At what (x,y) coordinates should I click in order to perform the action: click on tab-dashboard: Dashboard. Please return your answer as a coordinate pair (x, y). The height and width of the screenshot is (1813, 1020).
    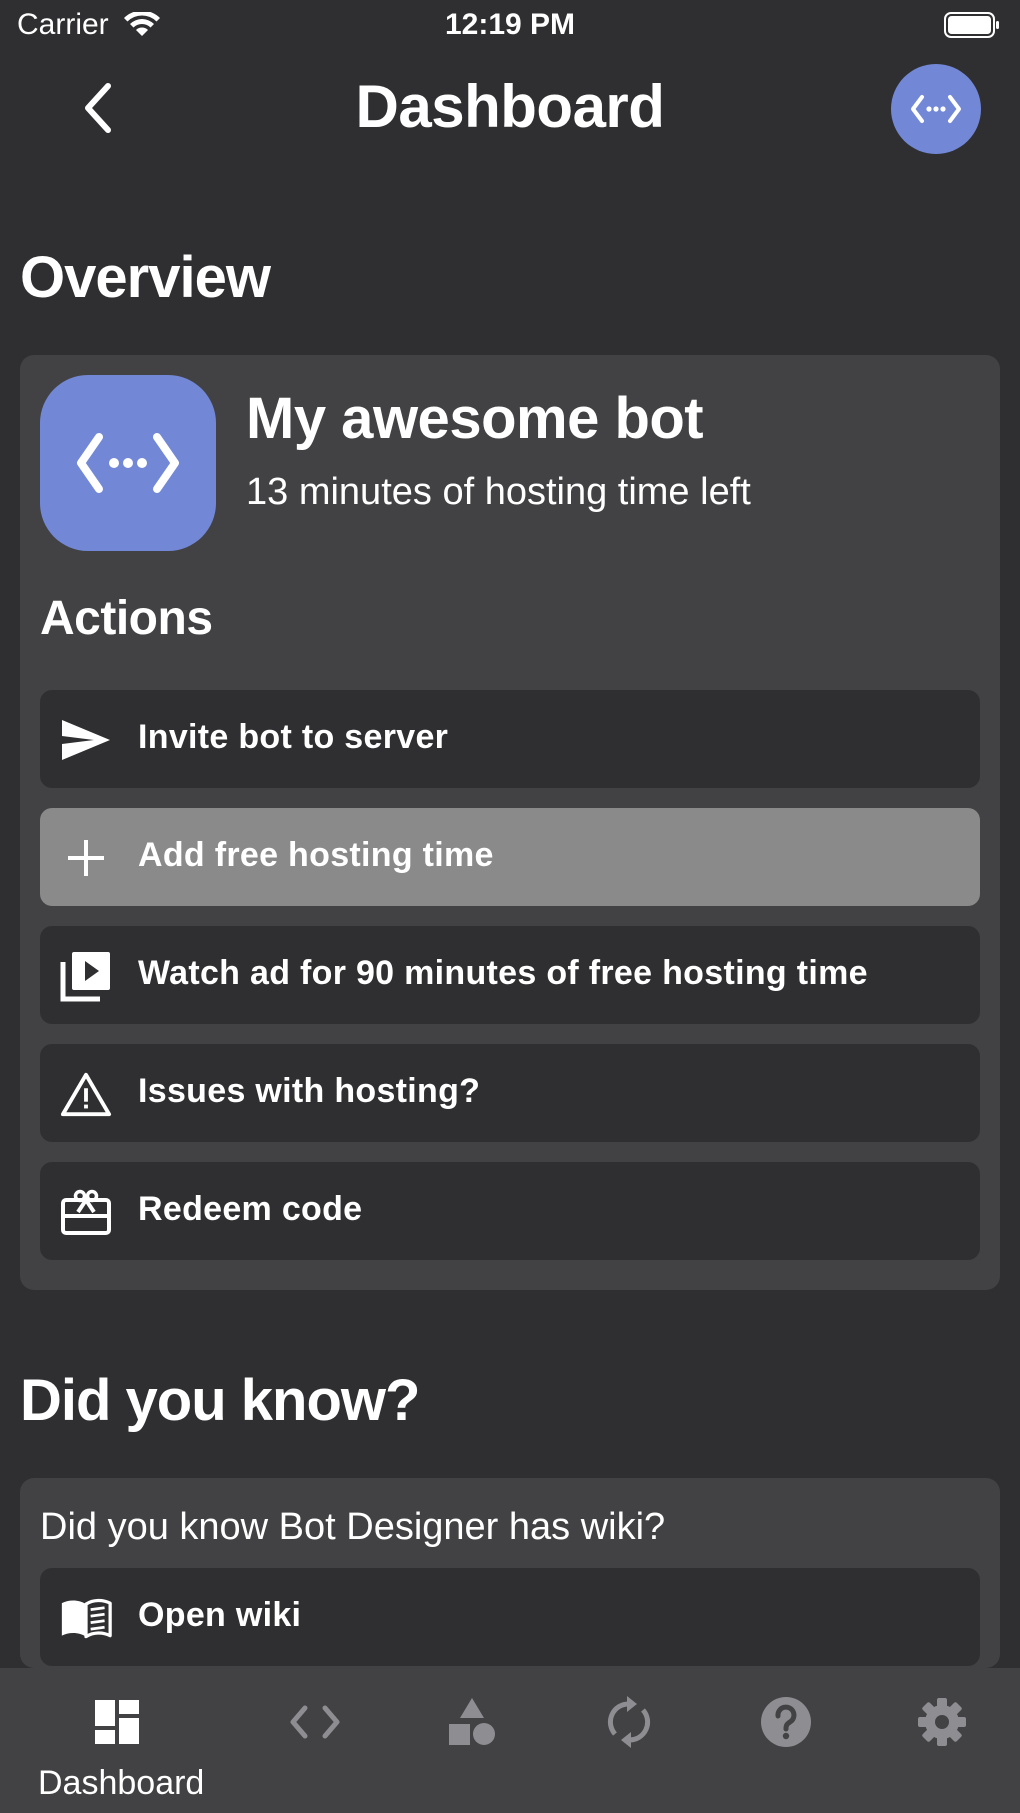
    Looking at the image, I should click on (121, 1740).